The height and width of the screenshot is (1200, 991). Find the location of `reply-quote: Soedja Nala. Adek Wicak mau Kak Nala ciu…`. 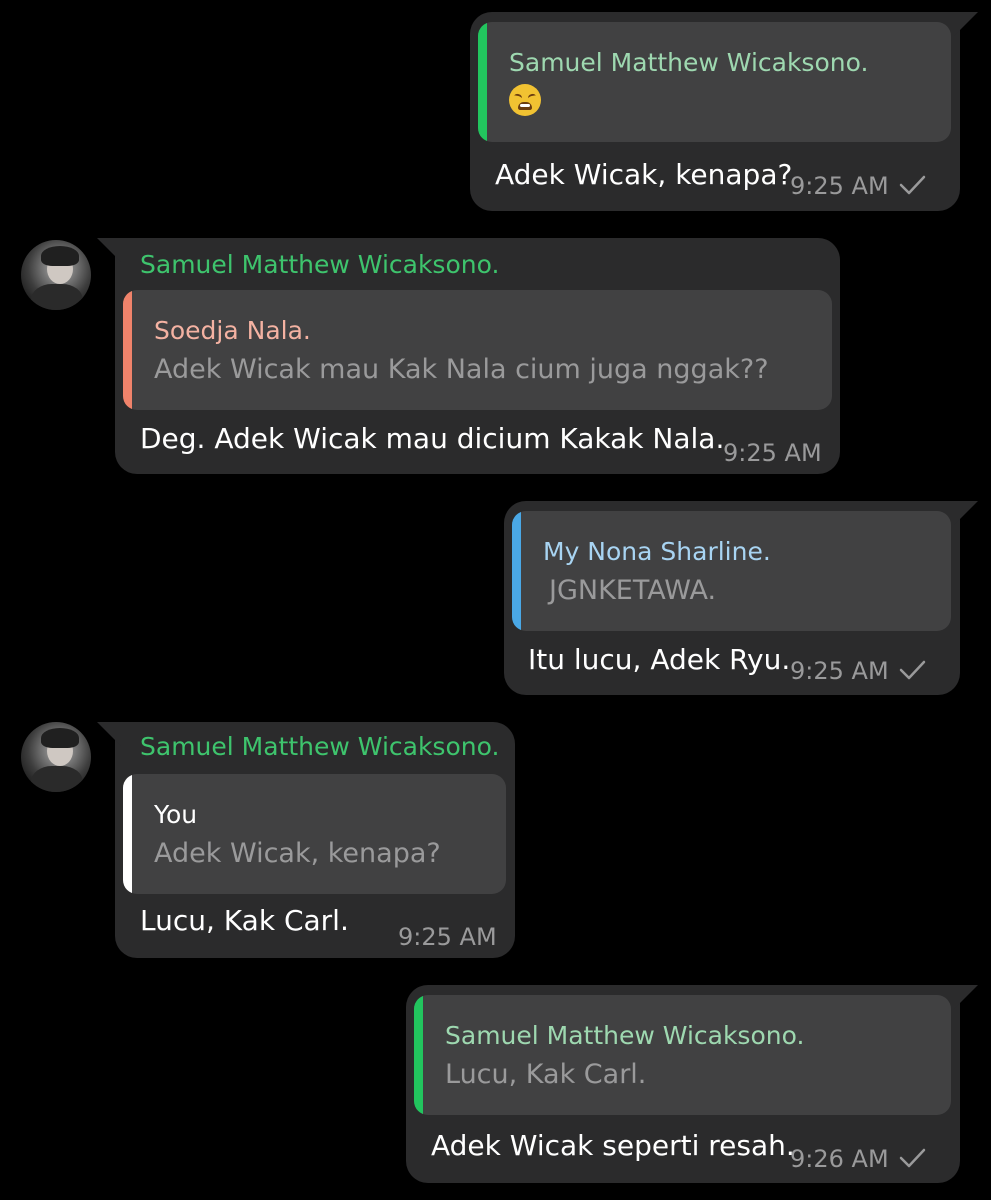

reply-quote: Soedja Nala. Adek Wicak mau Kak Nala ciu… is located at coordinates (477, 350).